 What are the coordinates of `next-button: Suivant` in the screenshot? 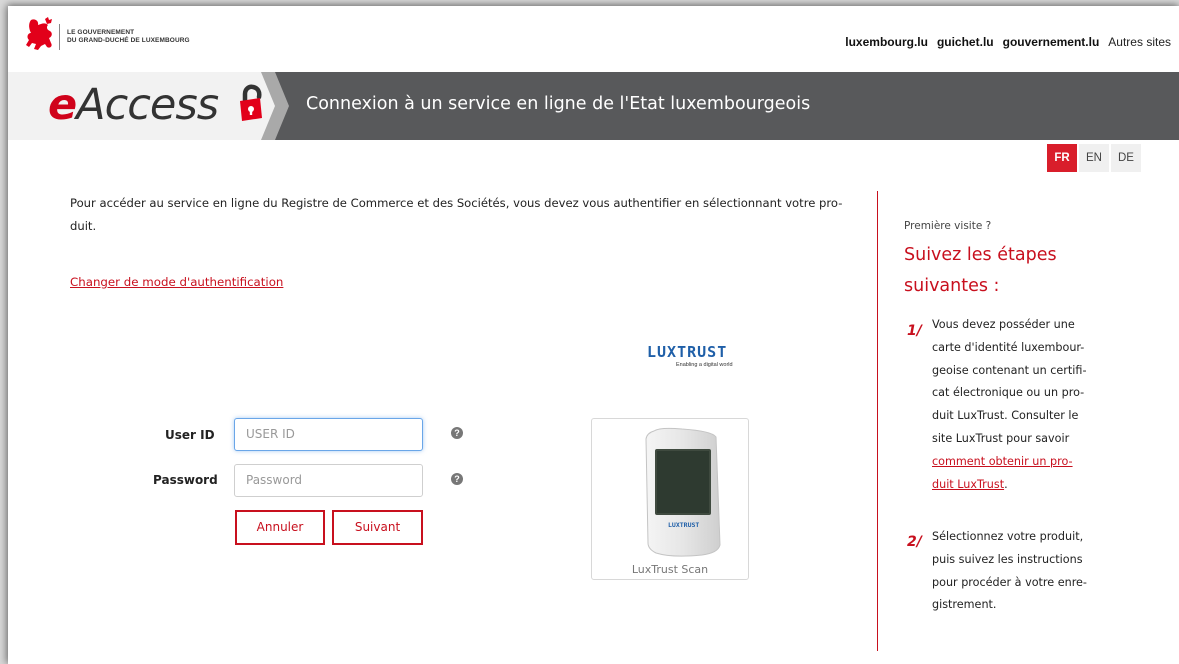 It's located at (377, 527).